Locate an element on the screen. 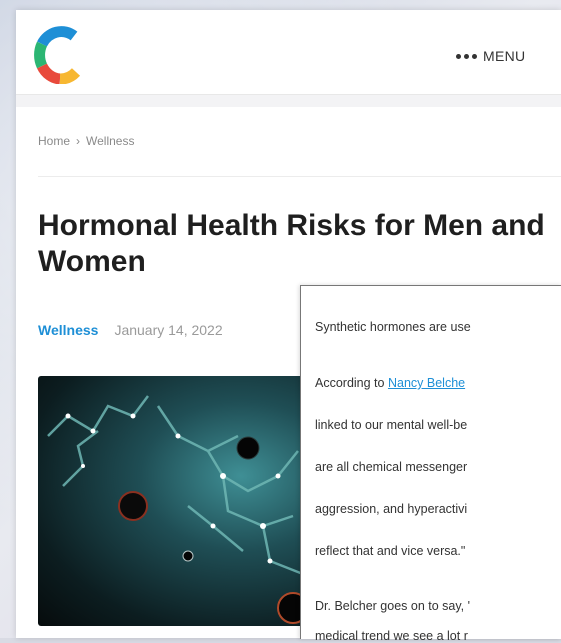 The image size is (561, 643). category-link: Wellness is located at coordinates (68, 330).